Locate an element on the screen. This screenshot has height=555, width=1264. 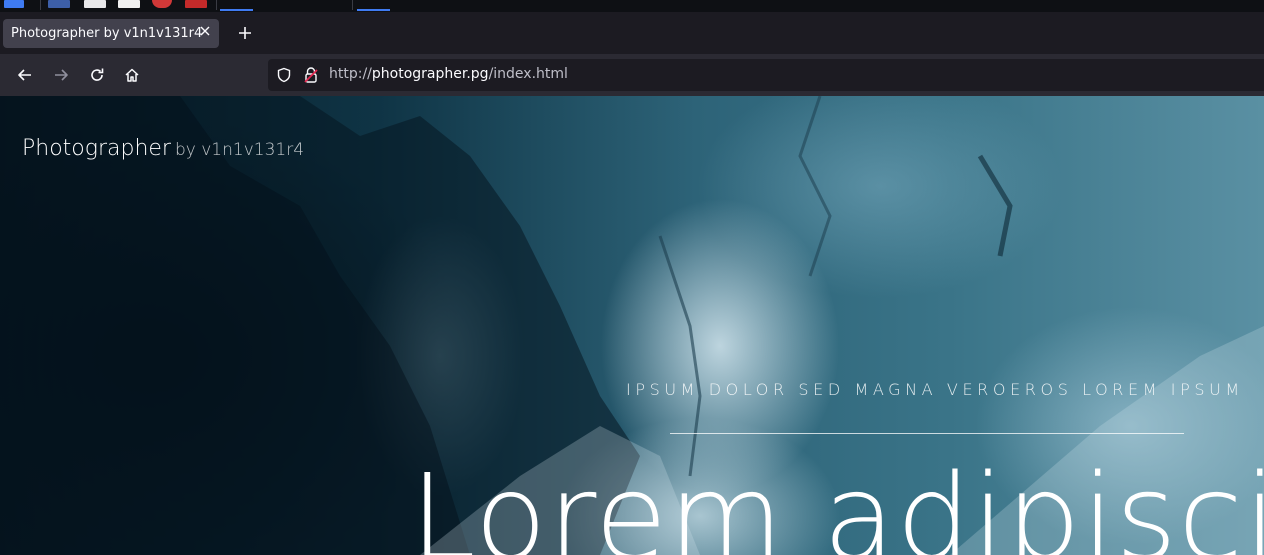
shield-icon is located at coordinates (284, 77).